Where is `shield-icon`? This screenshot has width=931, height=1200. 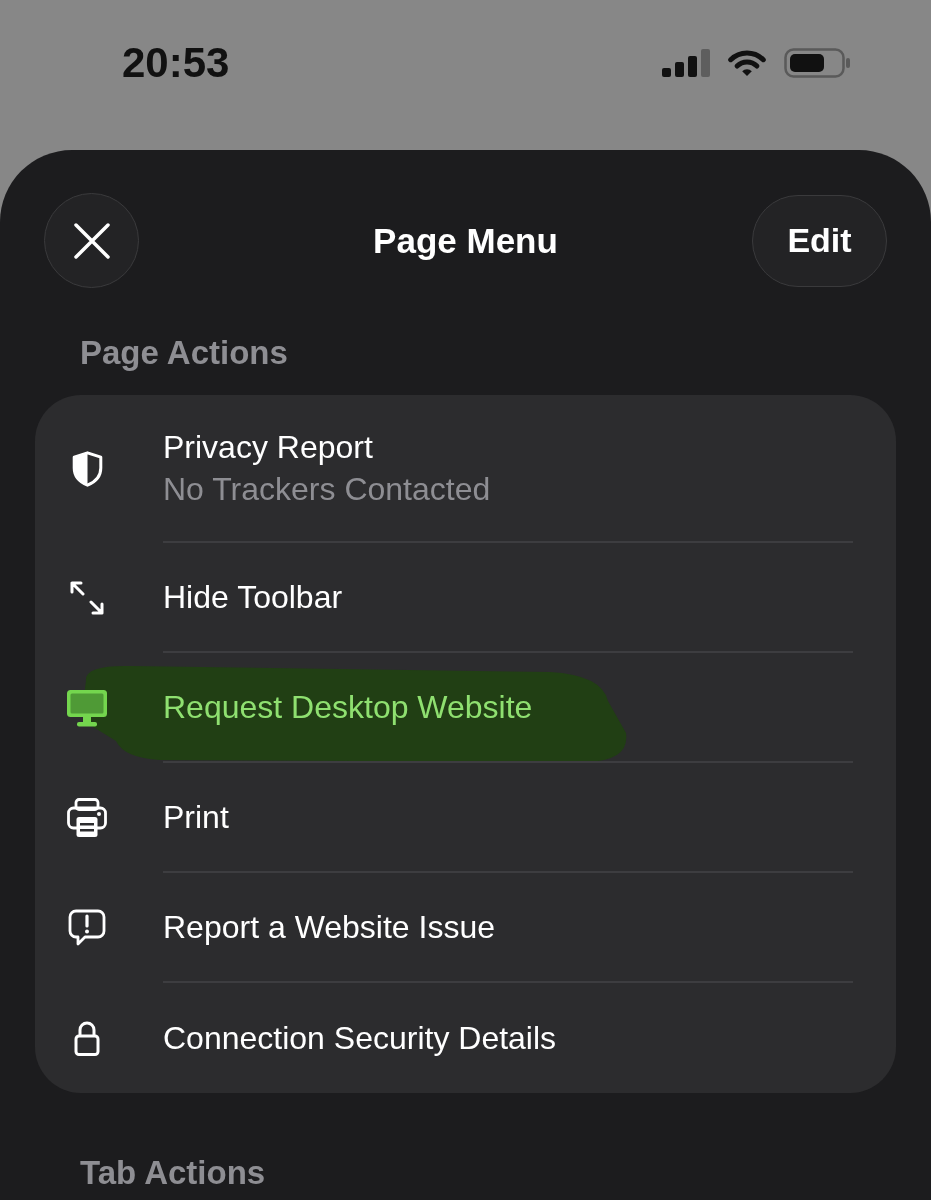
shield-icon is located at coordinates (87, 469).